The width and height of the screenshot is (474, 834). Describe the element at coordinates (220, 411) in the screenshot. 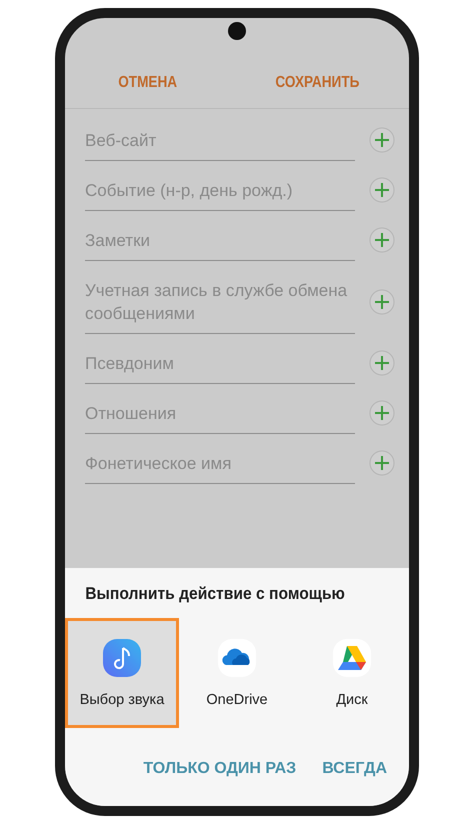

I see `input-field: Отношения` at that location.